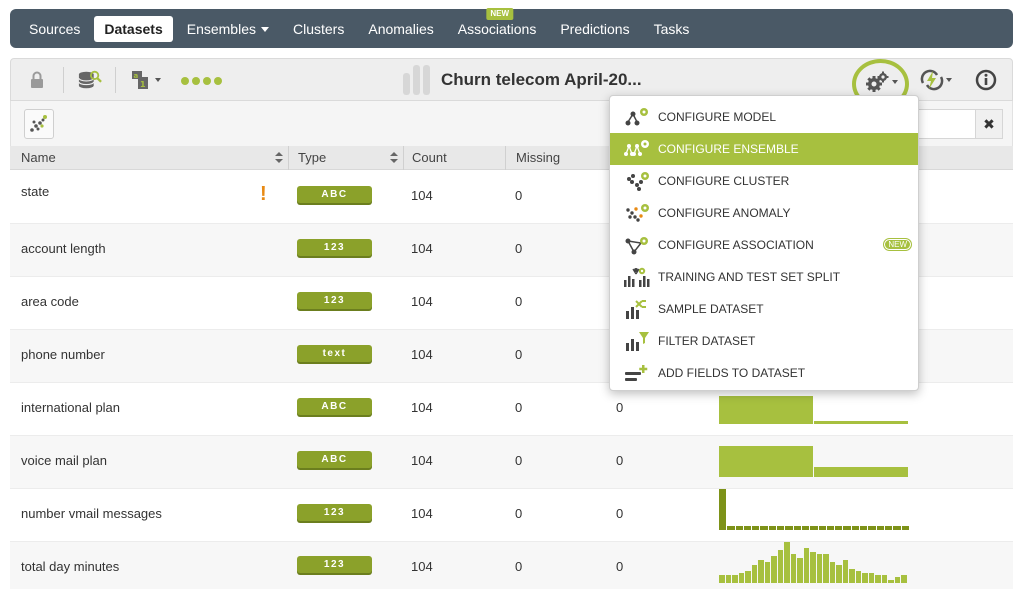 Image resolution: width=1022 pixels, height=589 pixels. Describe the element at coordinates (538, 157) in the screenshot. I see `column-header-missing: Missing` at that location.